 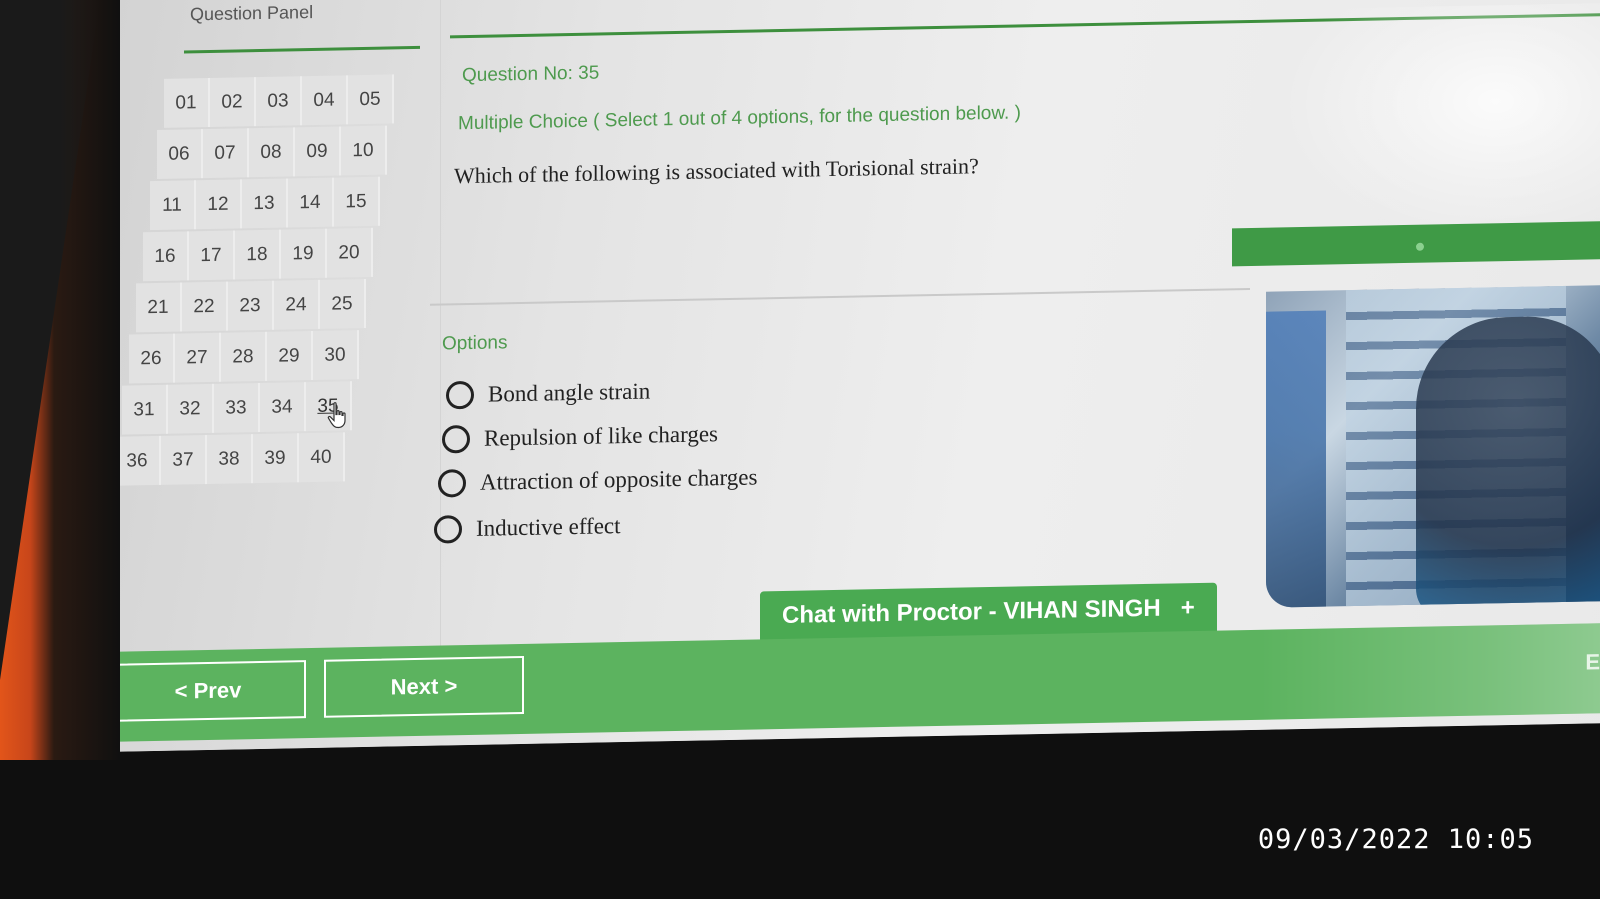 What do you see at coordinates (145, 409) in the screenshot?
I see `question-number-button: 31` at bounding box center [145, 409].